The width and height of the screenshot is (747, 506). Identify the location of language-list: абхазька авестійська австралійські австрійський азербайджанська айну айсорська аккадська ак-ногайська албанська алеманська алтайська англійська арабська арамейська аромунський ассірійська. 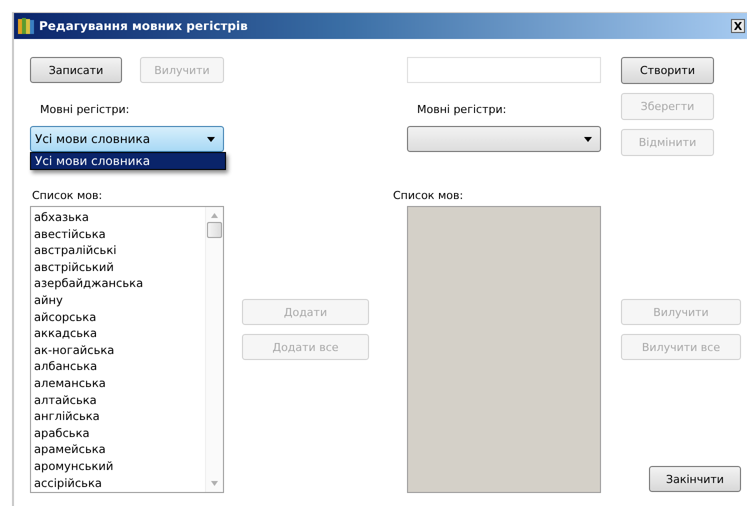
(127, 349).